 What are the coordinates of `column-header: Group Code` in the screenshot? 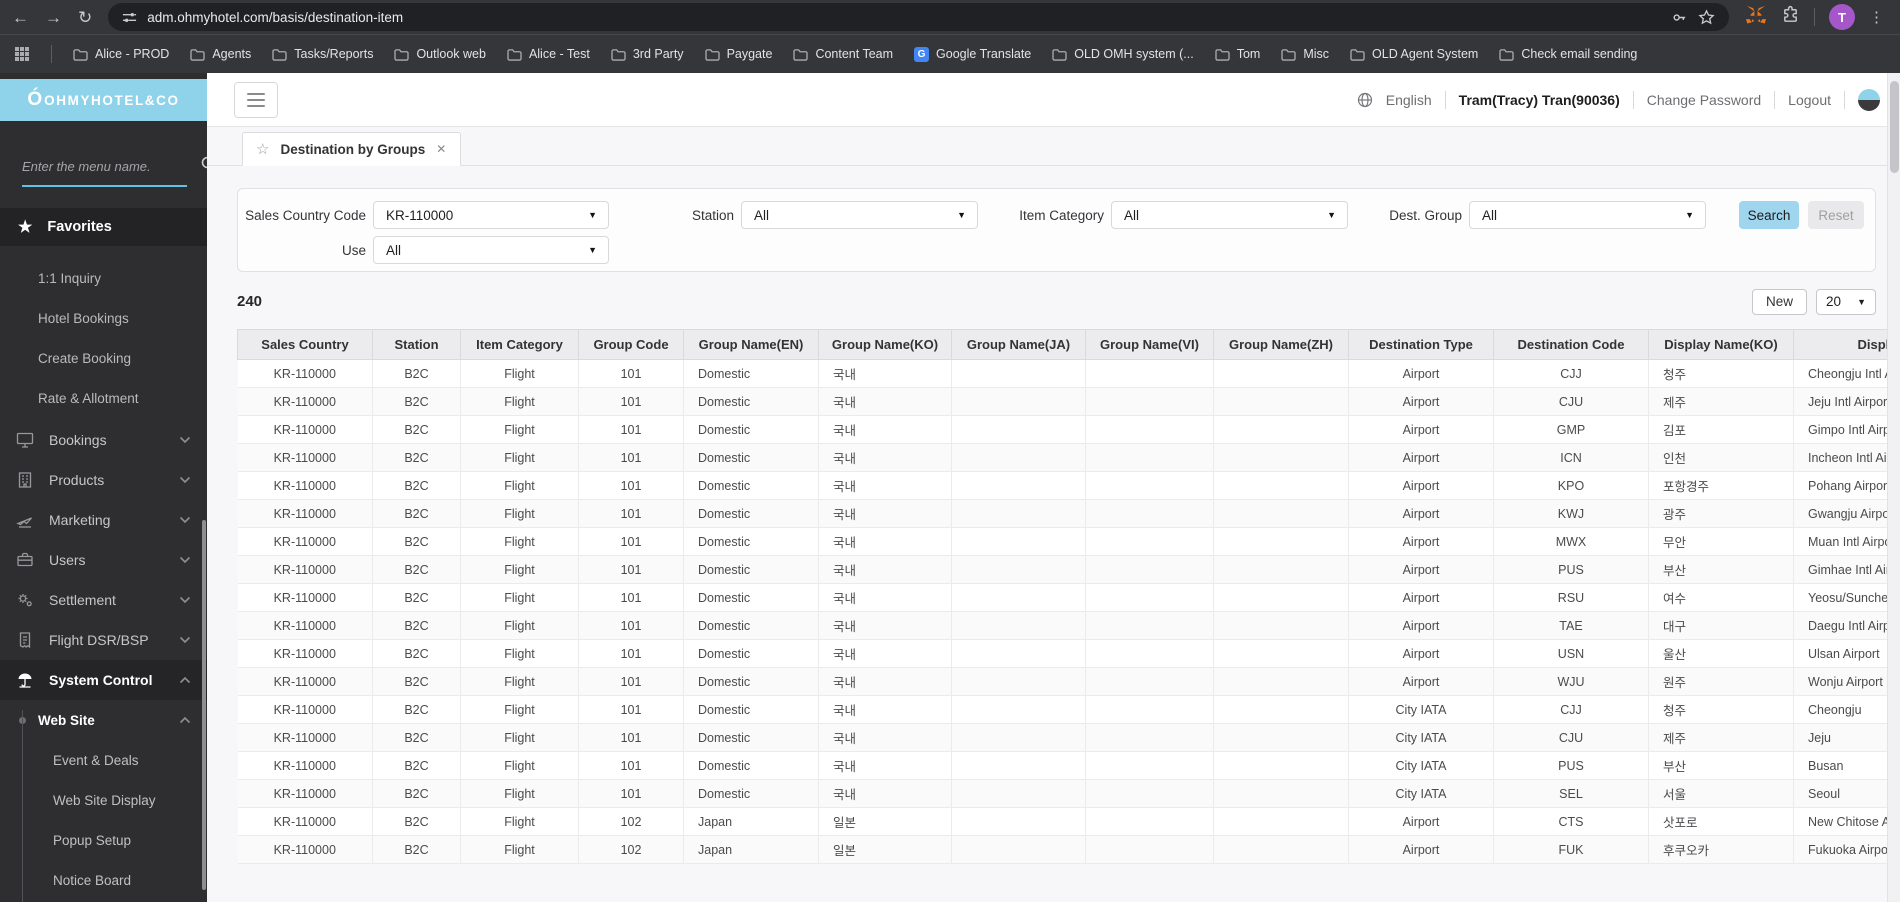 It's located at (631, 344).